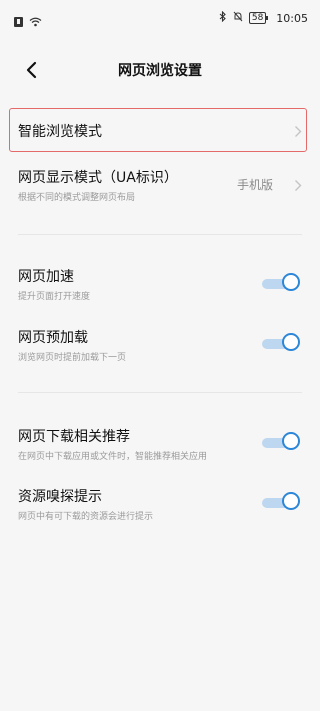  What do you see at coordinates (254, 185) in the screenshot?
I see `setting-value: 手机版` at bounding box center [254, 185].